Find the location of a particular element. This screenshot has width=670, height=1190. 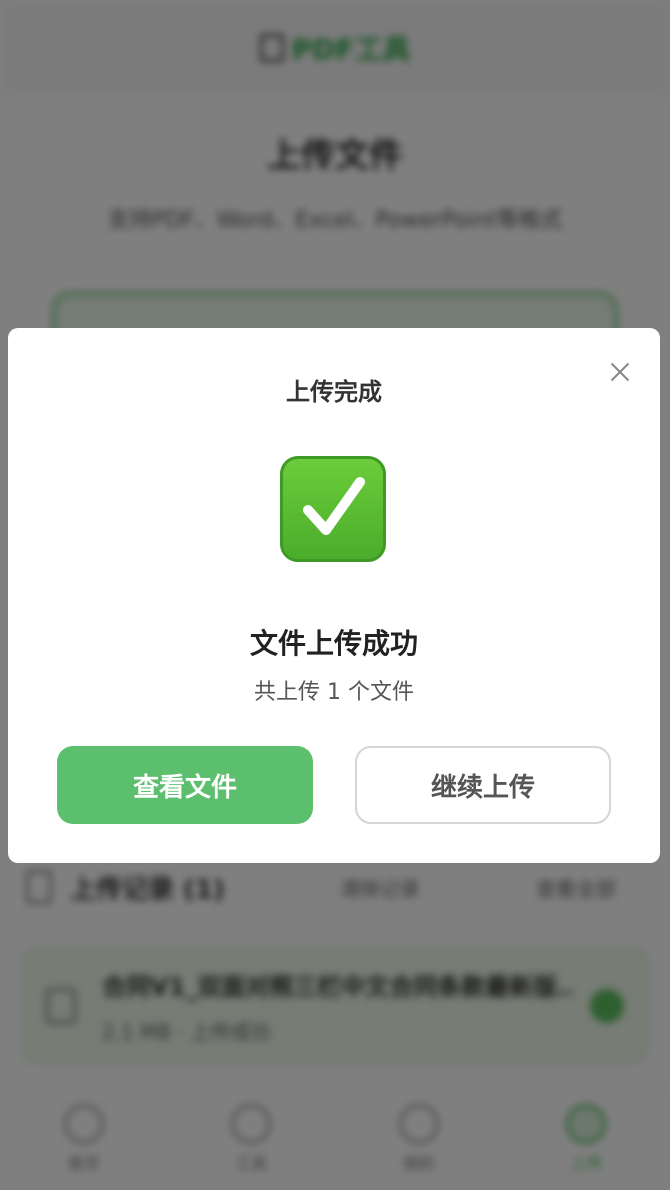

check-mark-glyph is located at coordinates (334, 506).